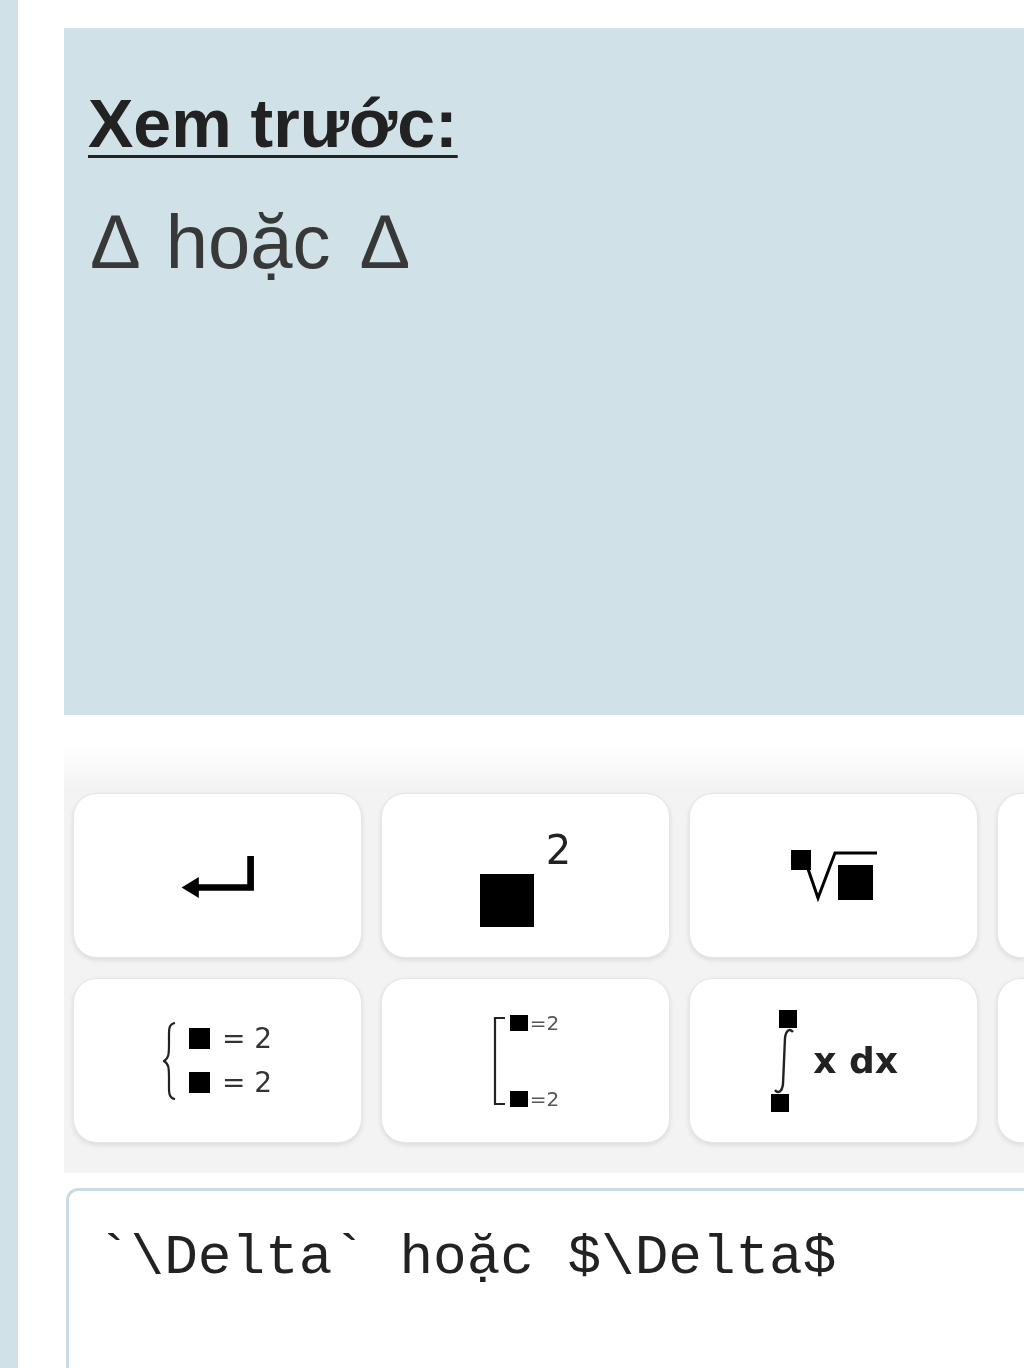 This screenshot has height=1368, width=1024. I want to click on brace-icon, so click(169, 1060).